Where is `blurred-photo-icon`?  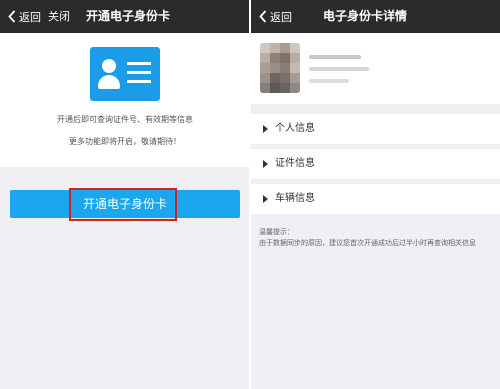 blurred-photo-icon is located at coordinates (280, 68).